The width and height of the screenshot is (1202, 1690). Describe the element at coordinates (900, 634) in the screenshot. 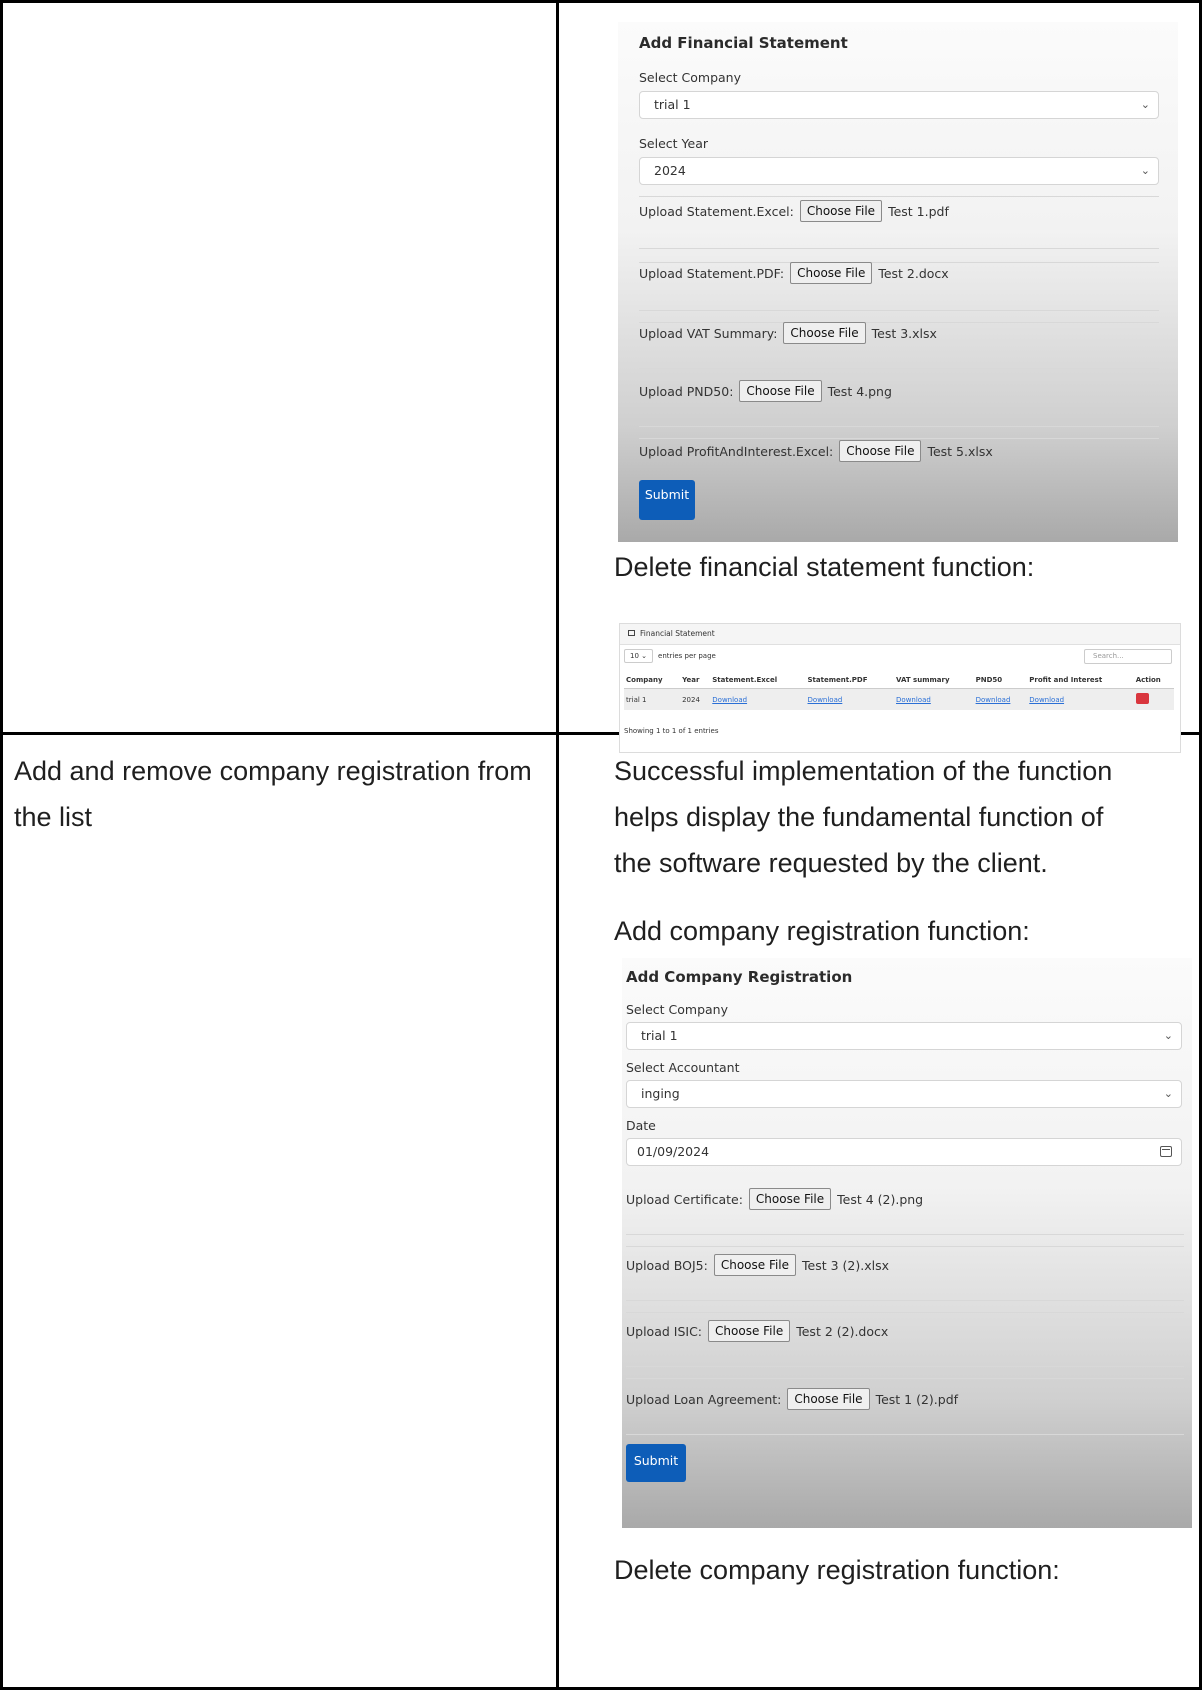

I see `table-card-header: Financial Statement` at that location.